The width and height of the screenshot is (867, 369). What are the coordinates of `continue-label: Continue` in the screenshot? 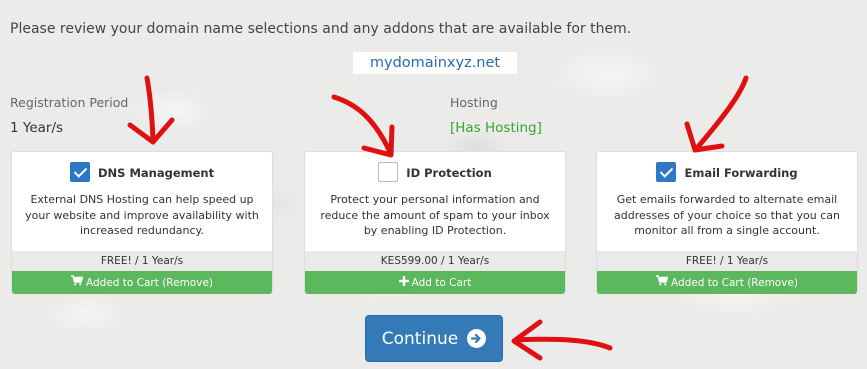 It's located at (420, 338).